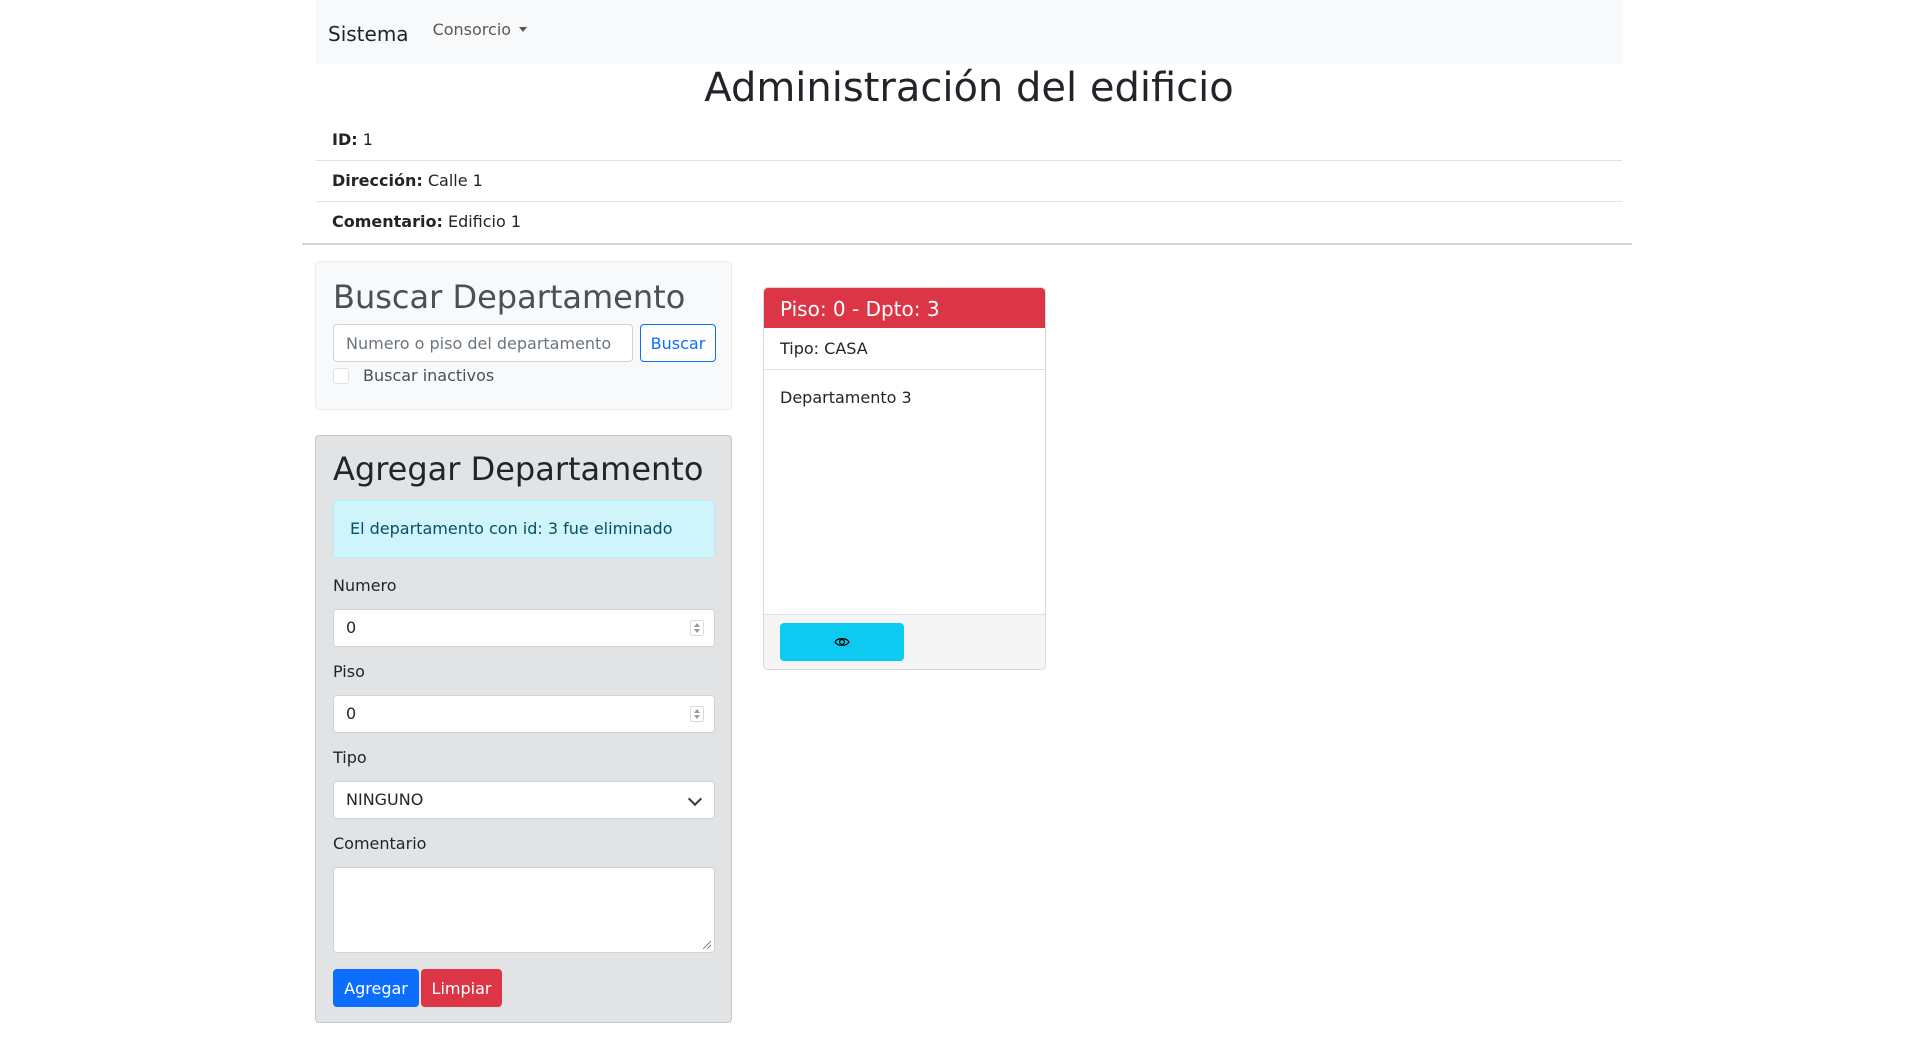 This screenshot has height=1042, width=1920. What do you see at coordinates (846, 397) in the screenshot?
I see `card-body: Departamento 3` at bounding box center [846, 397].